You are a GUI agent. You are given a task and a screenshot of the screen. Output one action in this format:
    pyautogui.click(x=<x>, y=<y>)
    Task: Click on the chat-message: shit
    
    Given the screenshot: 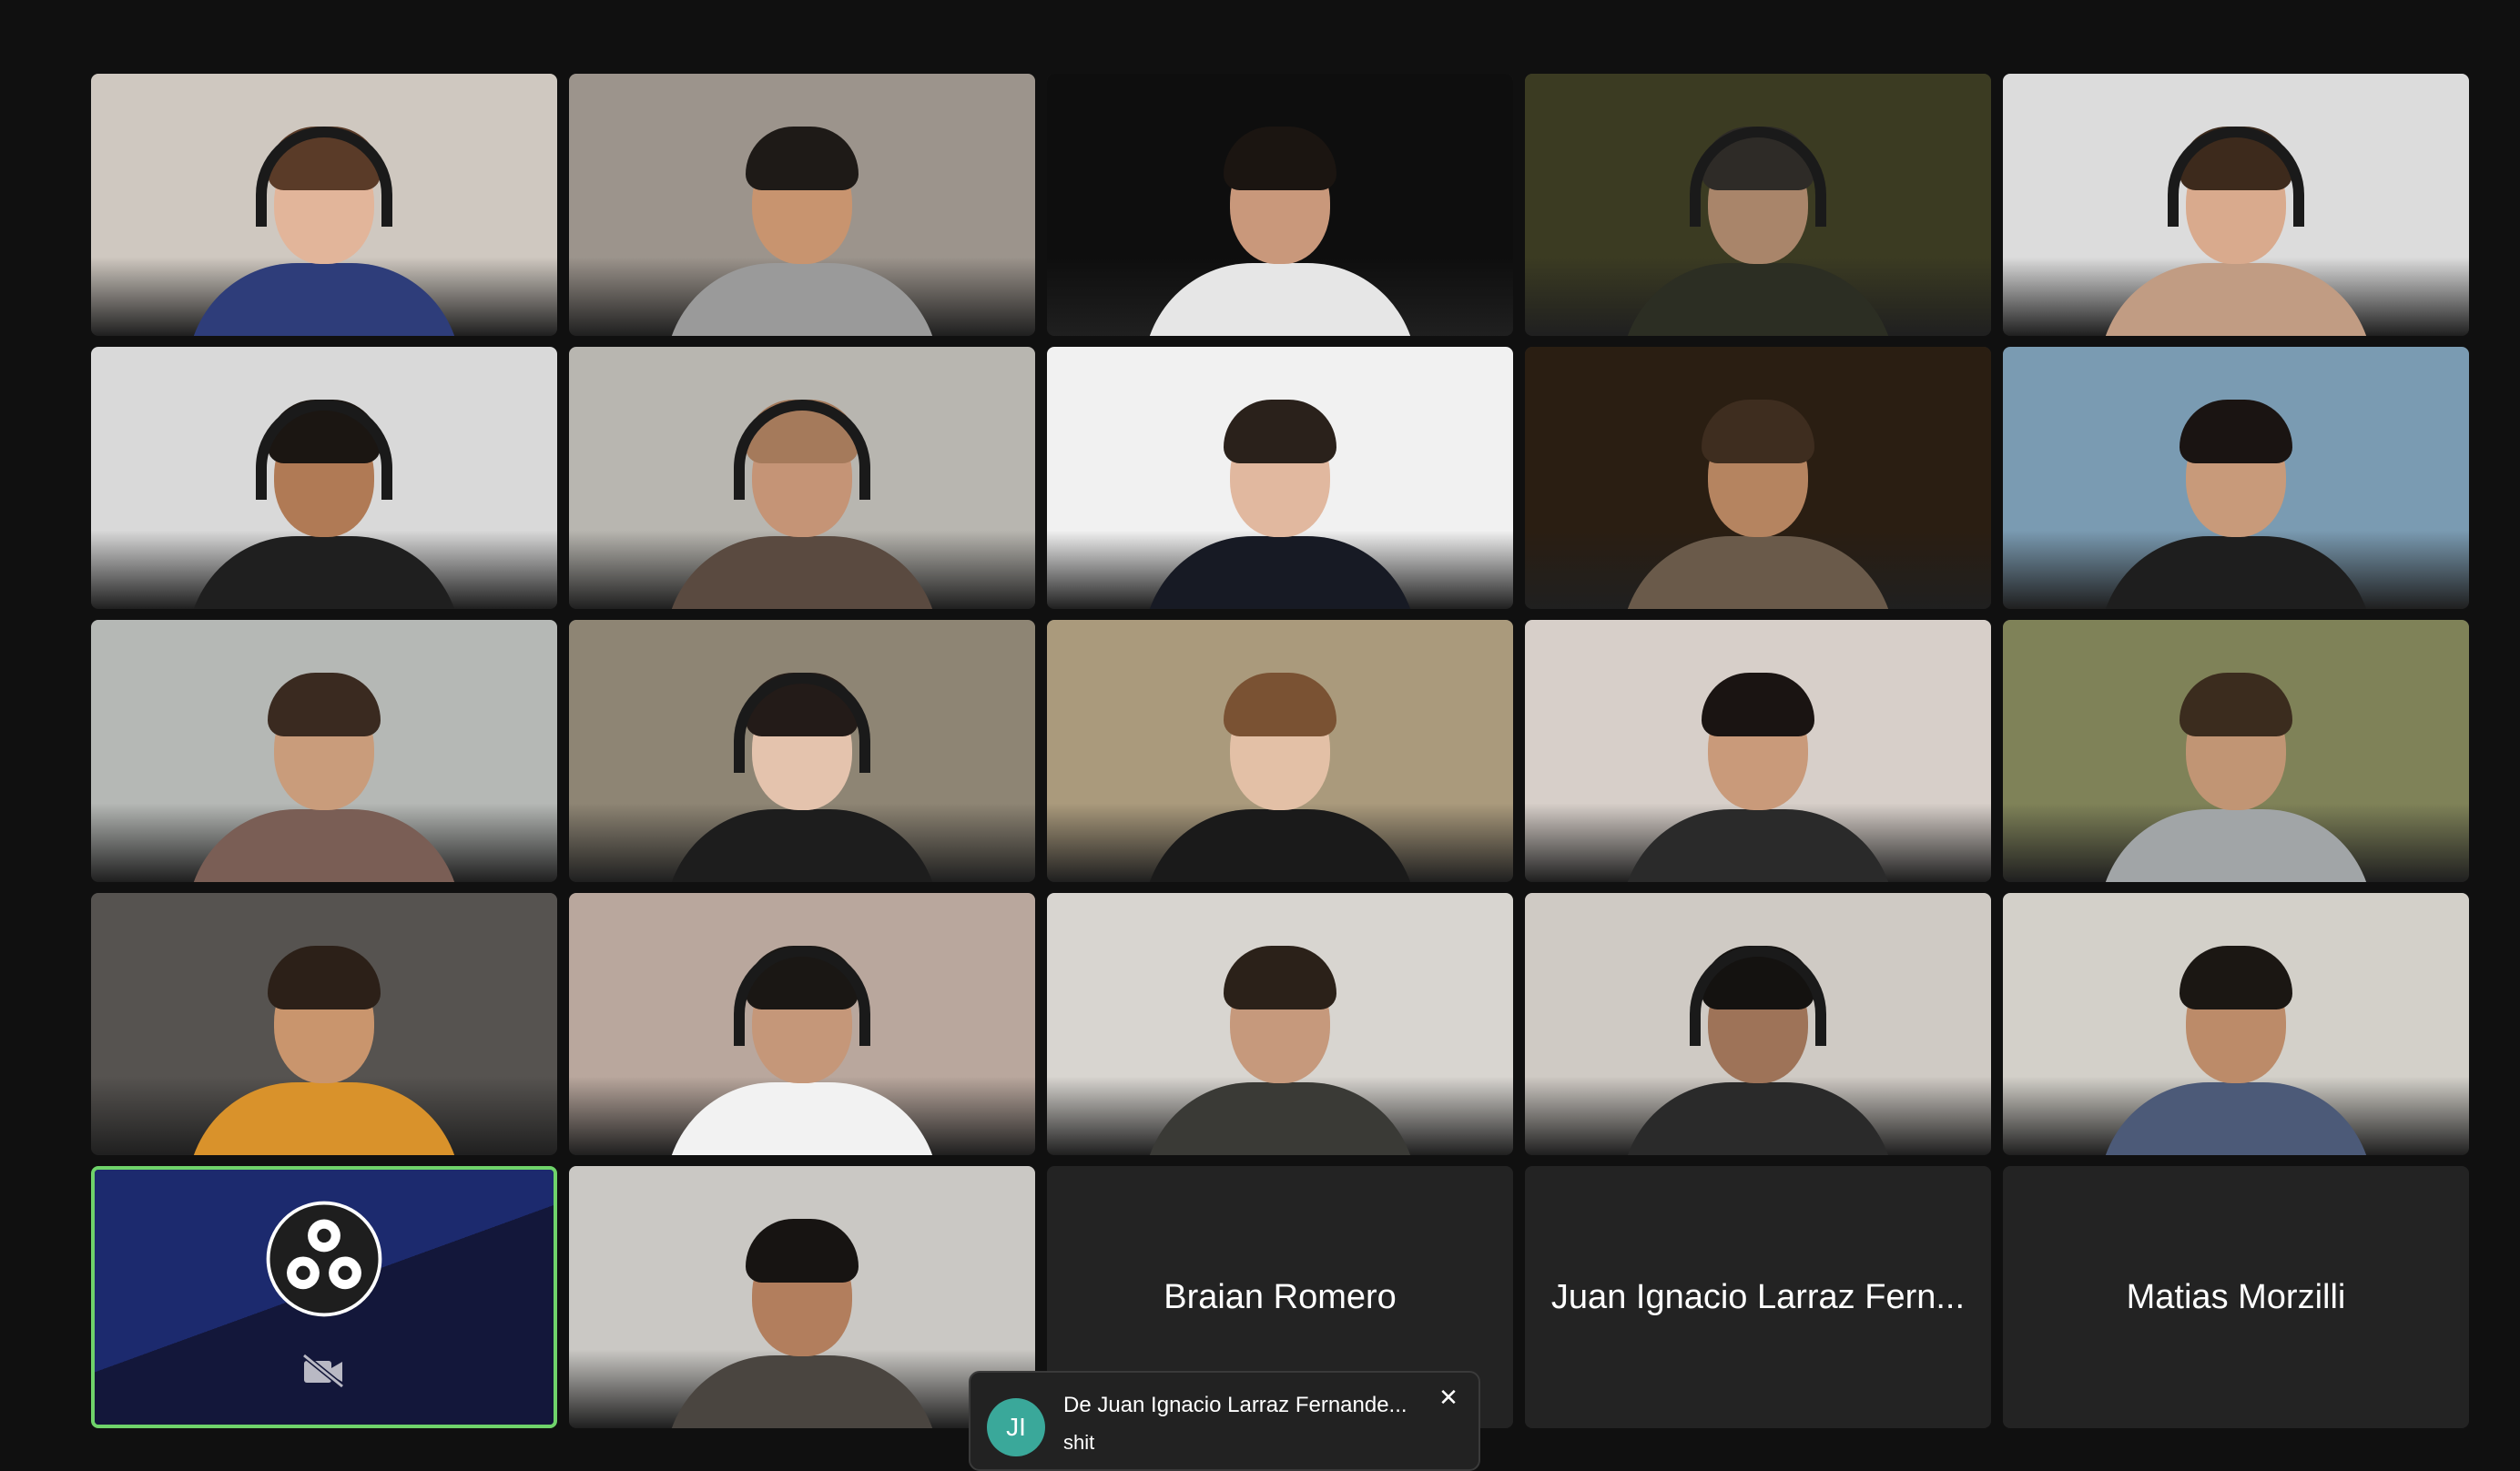 What is the action you would take?
    pyautogui.click(x=1079, y=1442)
    